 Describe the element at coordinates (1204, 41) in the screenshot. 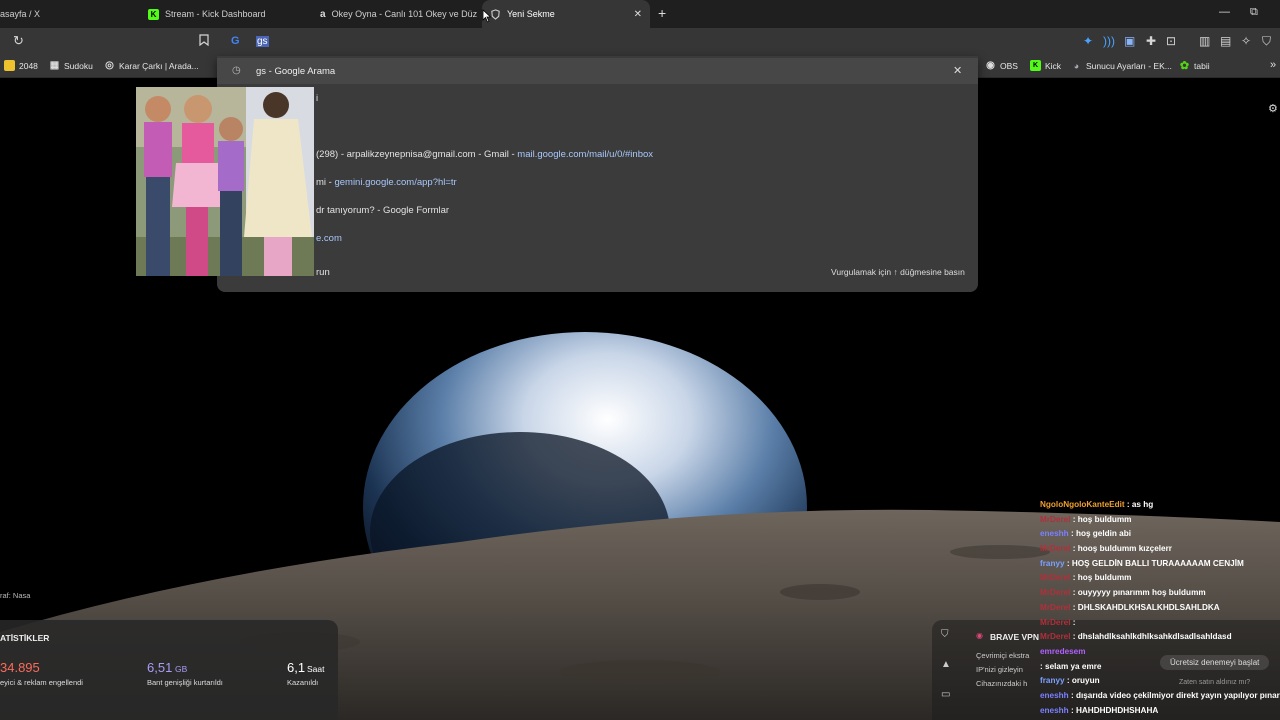

I see `sidebar-icon: ▥` at that location.